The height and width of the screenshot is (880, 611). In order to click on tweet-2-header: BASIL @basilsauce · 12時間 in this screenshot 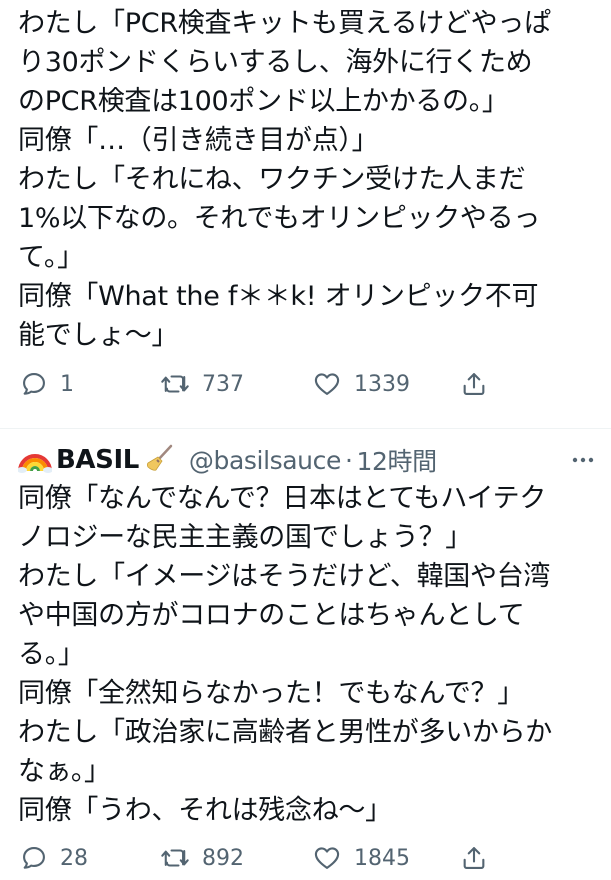, I will do `click(307, 460)`.